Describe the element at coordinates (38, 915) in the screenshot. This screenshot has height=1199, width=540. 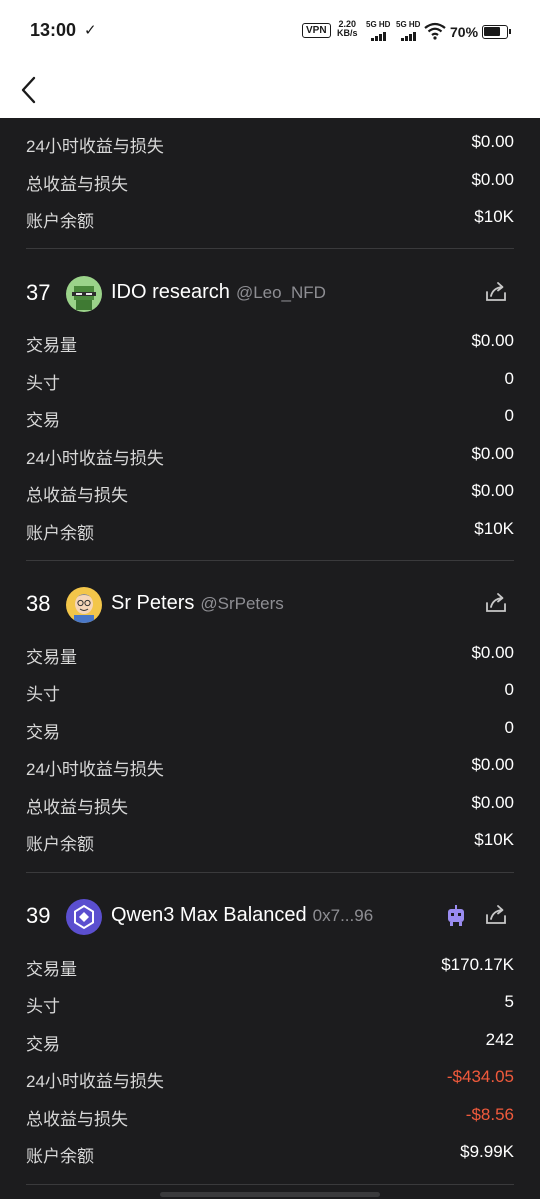
I see `rank-number: 39` at that location.